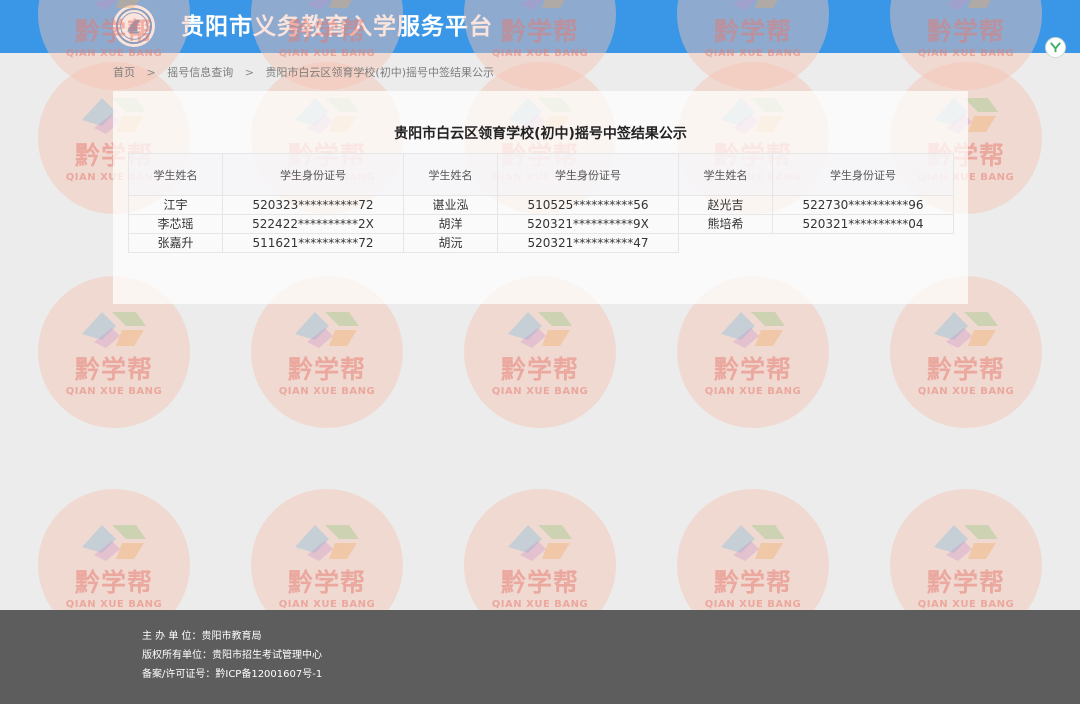 This screenshot has height=704, width=1080. Describe the element at coordinates (124, 72) in the screenshot. I see `breadcrumb-home-link: 首页` at that location.